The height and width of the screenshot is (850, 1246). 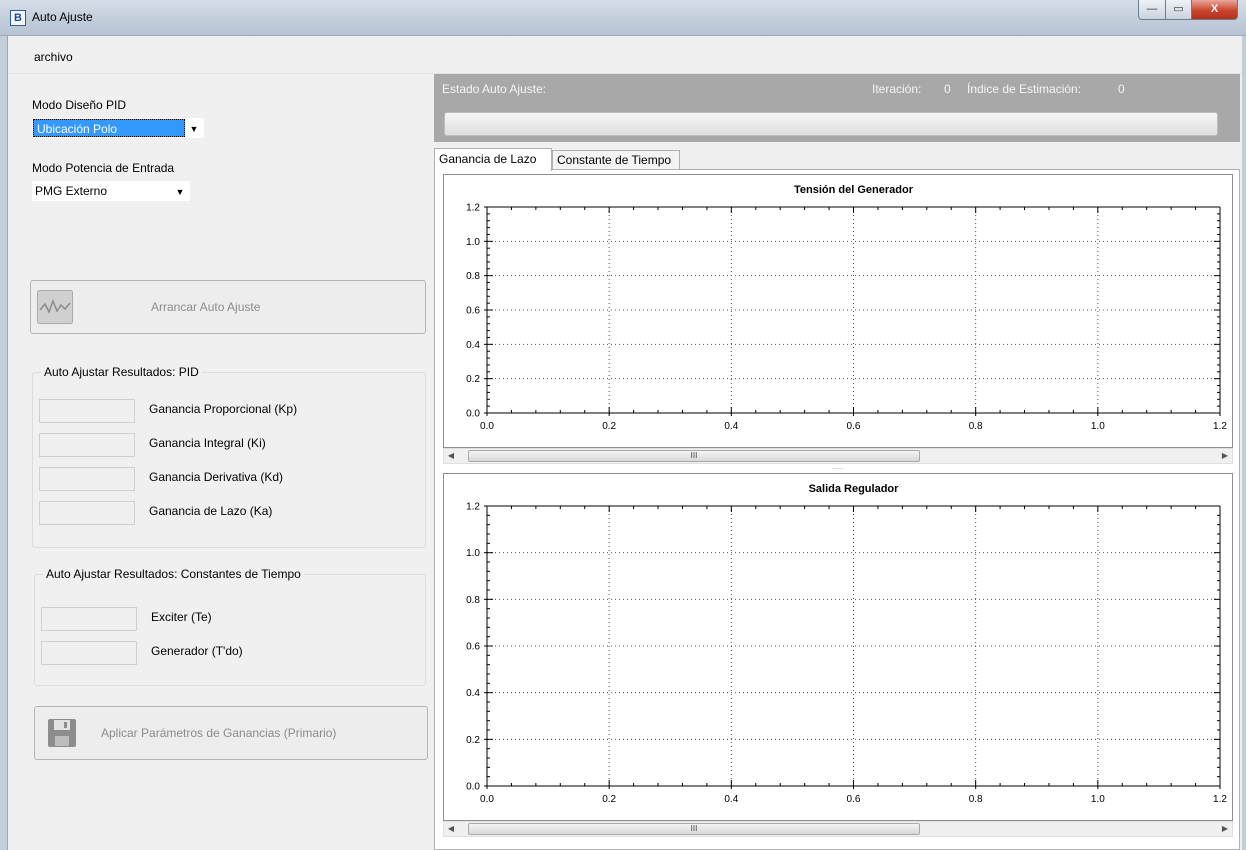 What do you see at coordinates (71, 191) in the screenshot?
I see `input-power-value: PMG Externo` at bounding box center [71, 191].